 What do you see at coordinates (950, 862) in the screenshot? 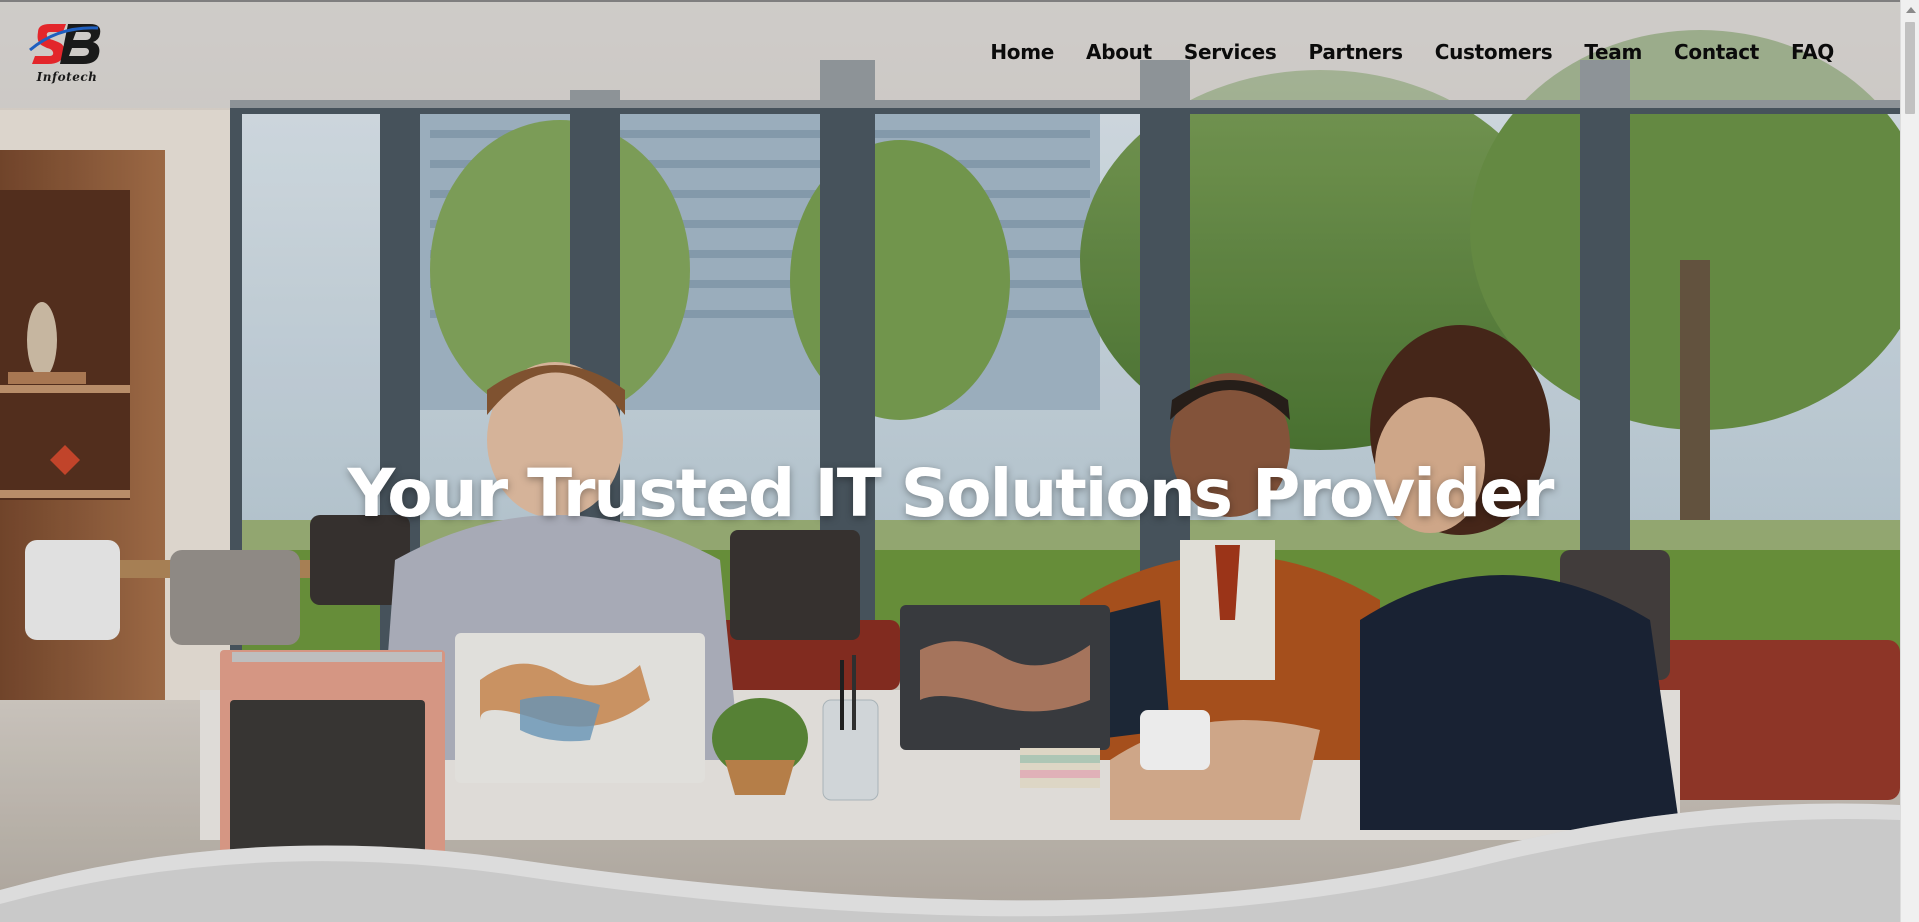
I see `hero-bottom-wave` at bounding box center [950, 862].